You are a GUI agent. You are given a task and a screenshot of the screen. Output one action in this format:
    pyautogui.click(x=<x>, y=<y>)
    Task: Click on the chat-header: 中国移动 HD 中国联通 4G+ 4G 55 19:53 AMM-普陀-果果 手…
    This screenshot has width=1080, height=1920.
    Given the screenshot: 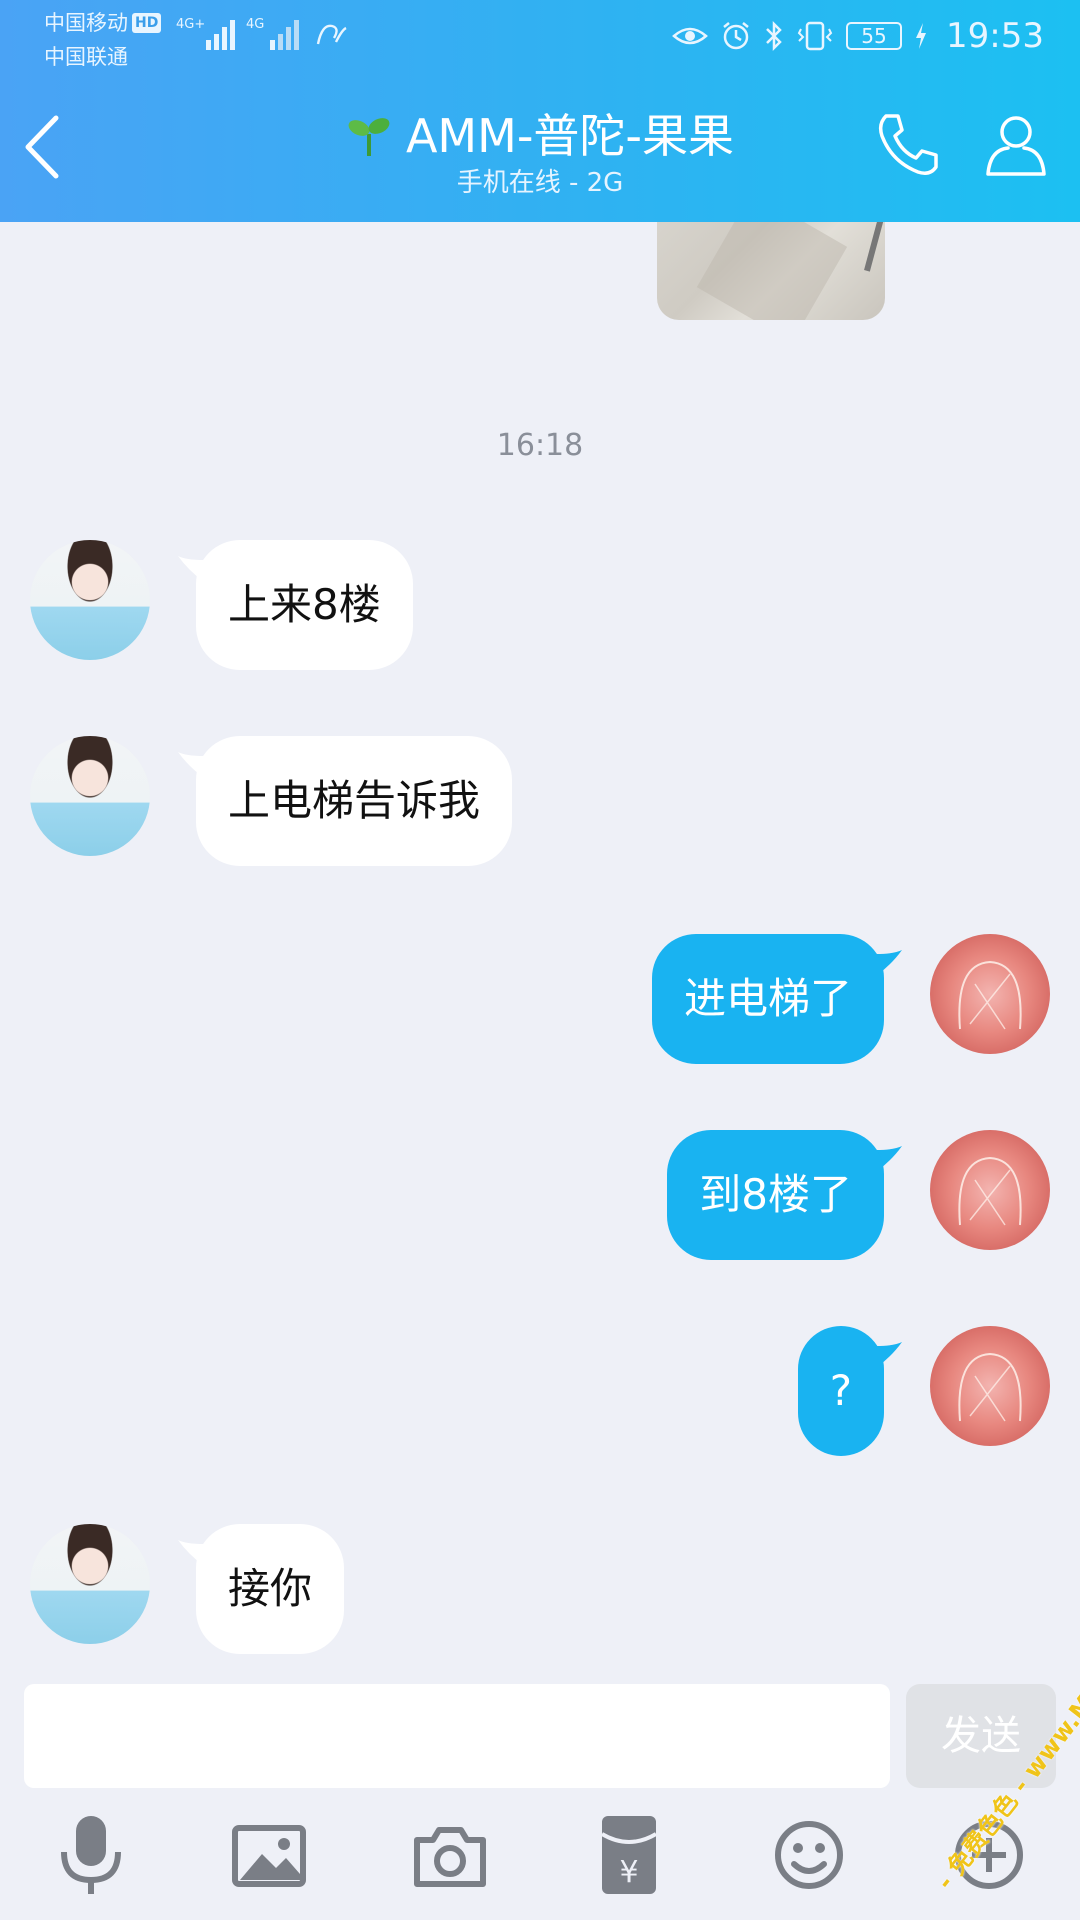 What is the action you would take?
    pyautogui.click(x=540, y=111)
    